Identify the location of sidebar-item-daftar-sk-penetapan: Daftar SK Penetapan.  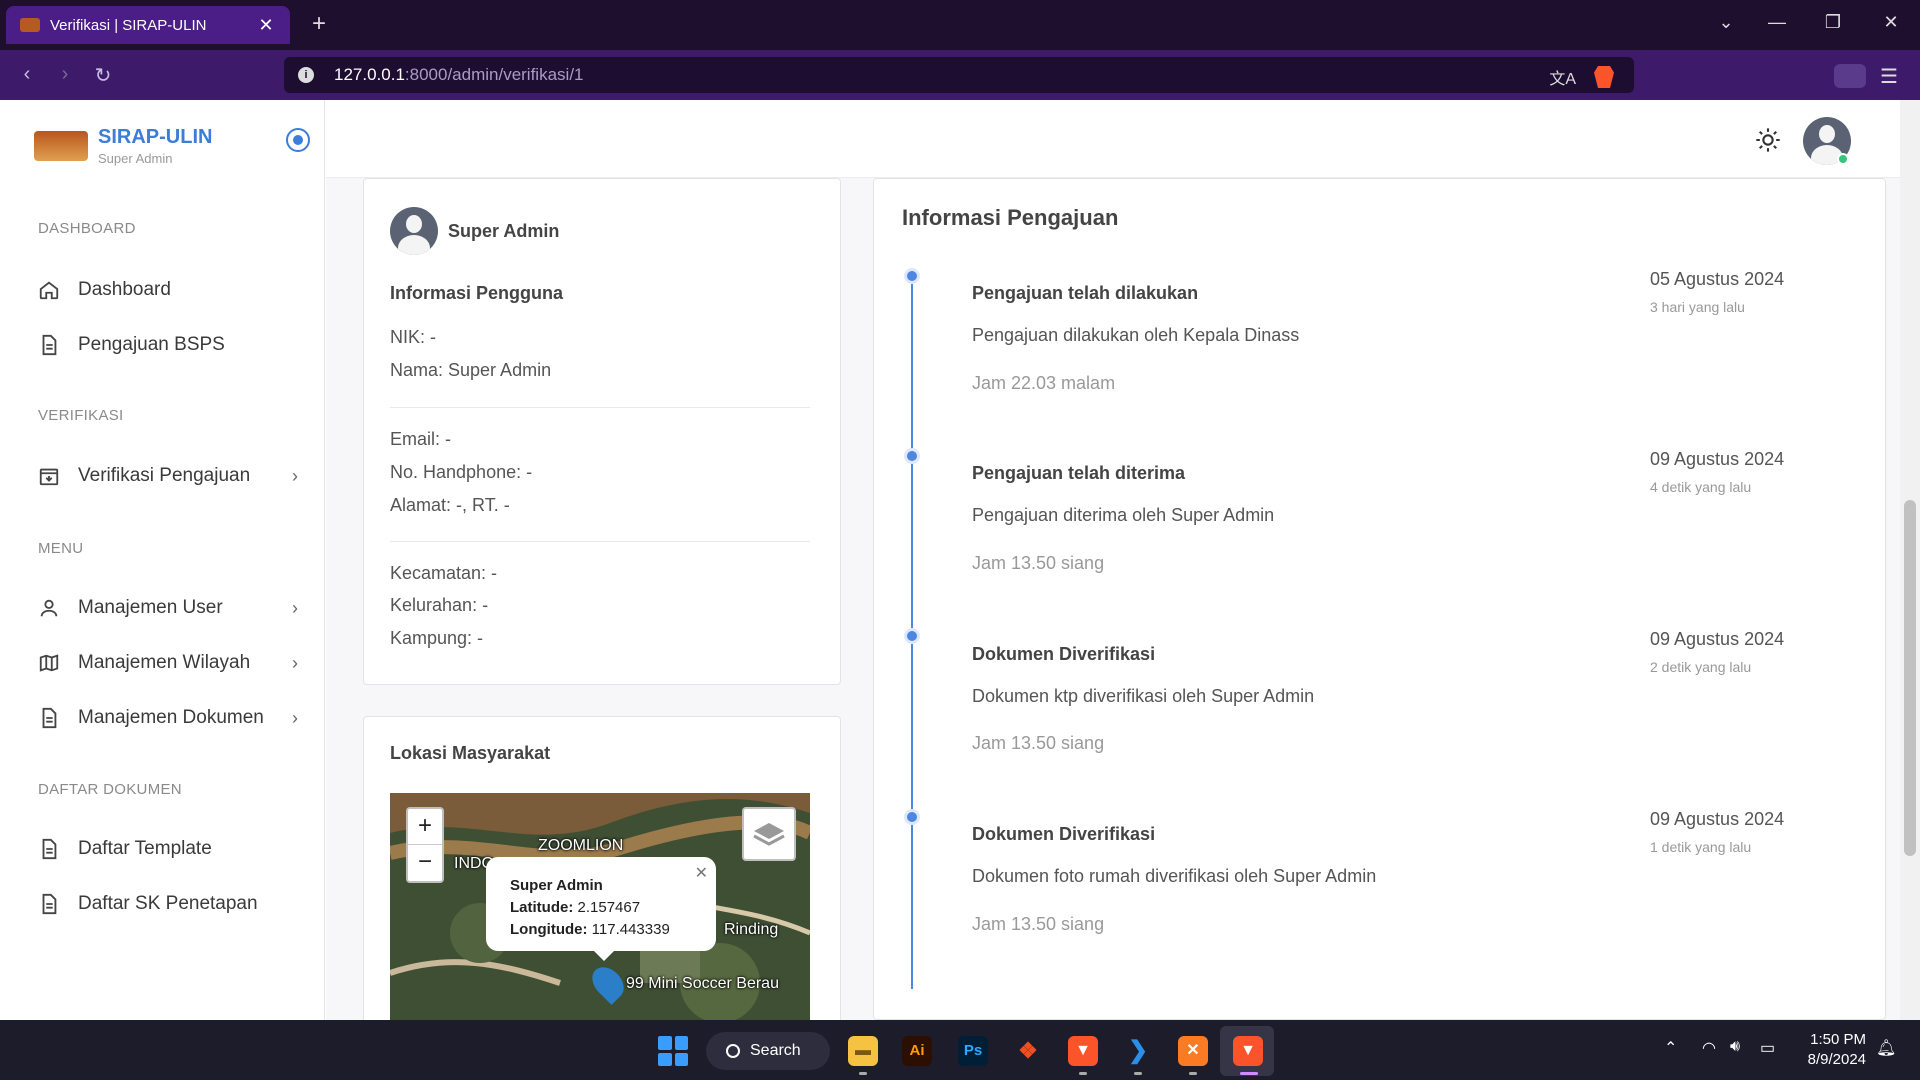
(168, 904).